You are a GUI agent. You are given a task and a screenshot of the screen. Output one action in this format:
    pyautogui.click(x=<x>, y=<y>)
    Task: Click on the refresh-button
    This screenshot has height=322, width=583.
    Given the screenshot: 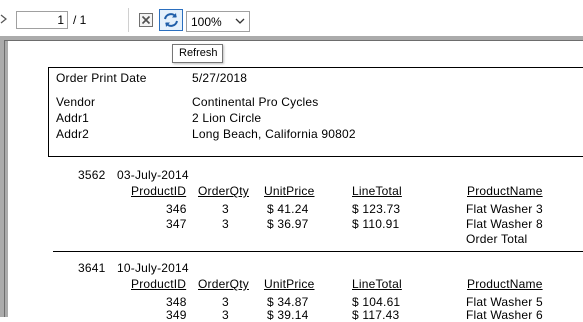 What is the action you would take?
    pyautogui.click(x=171, y=20)
    